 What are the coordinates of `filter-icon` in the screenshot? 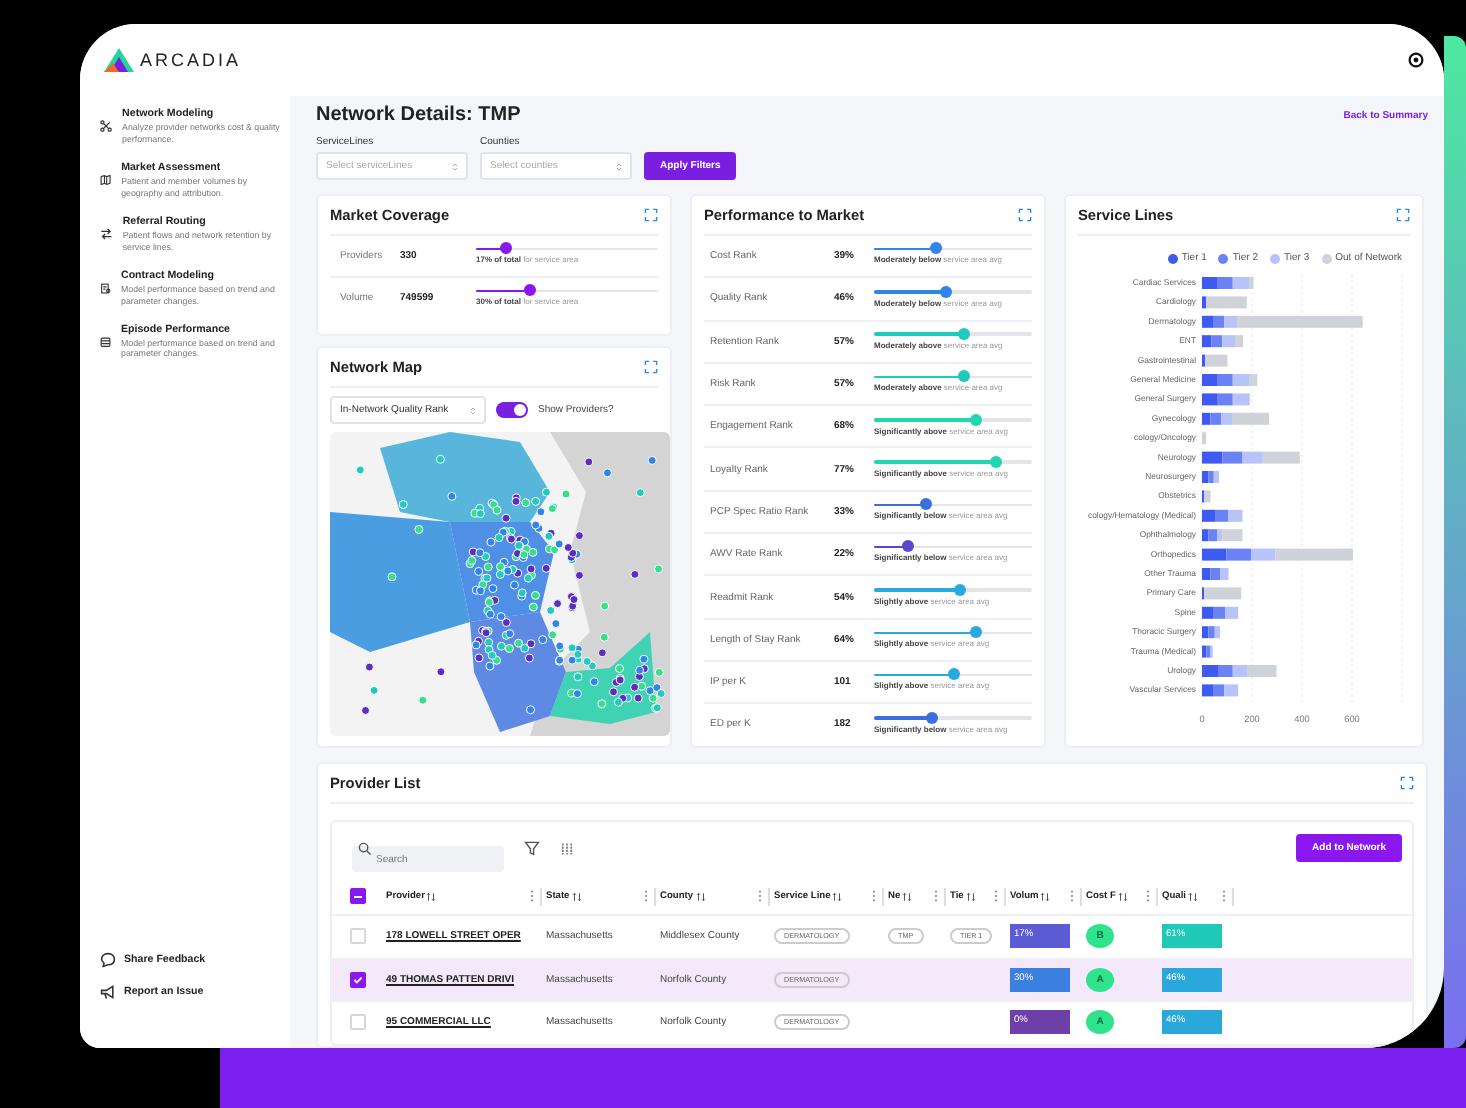 It's located at (532, 848).